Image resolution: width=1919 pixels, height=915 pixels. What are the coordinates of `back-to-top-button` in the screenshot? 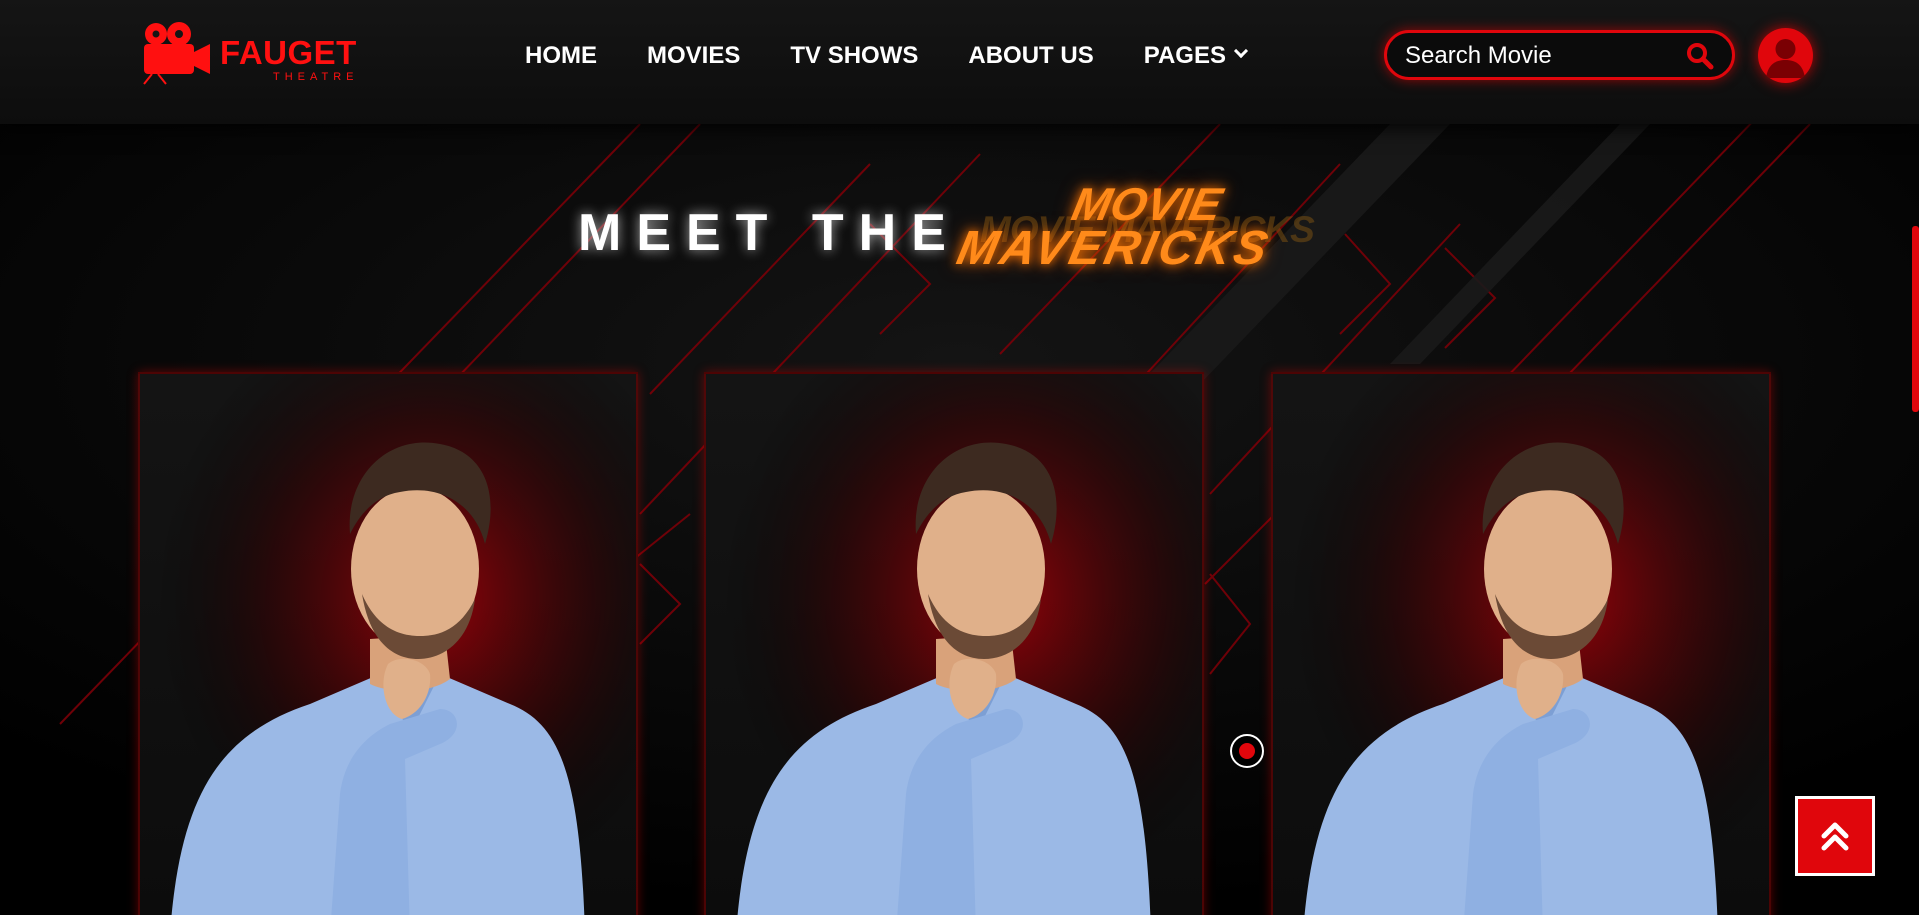 It's located at (1835, 836).